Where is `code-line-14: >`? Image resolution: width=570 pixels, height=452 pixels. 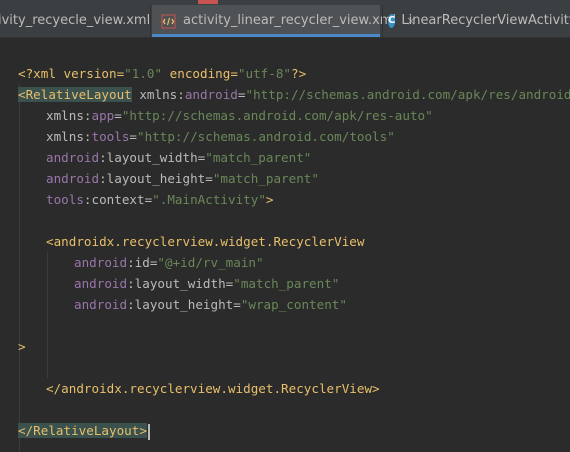
code-line-14: > is located at coordinates (22, 346).